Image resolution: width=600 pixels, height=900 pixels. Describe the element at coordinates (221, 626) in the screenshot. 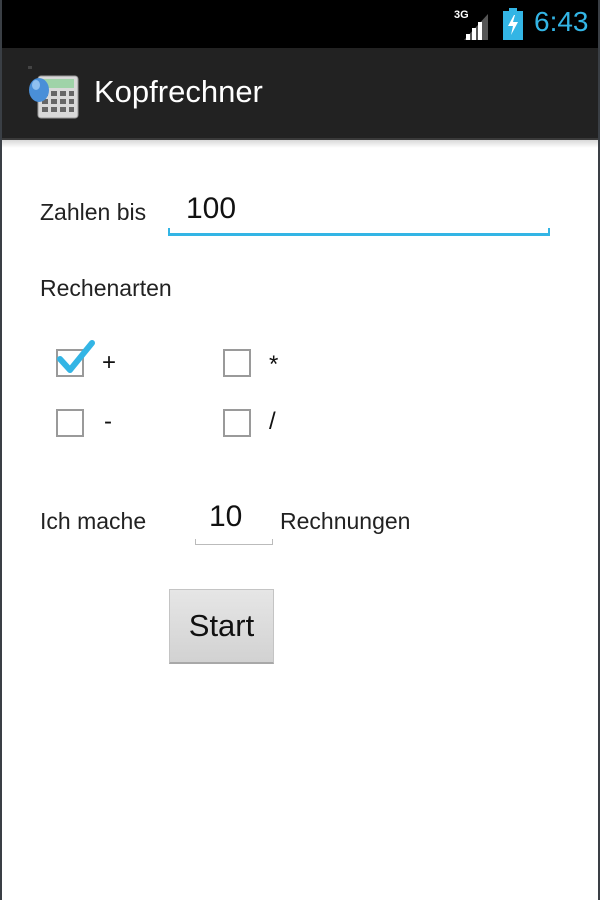

I see `start-button: Start` at that location.